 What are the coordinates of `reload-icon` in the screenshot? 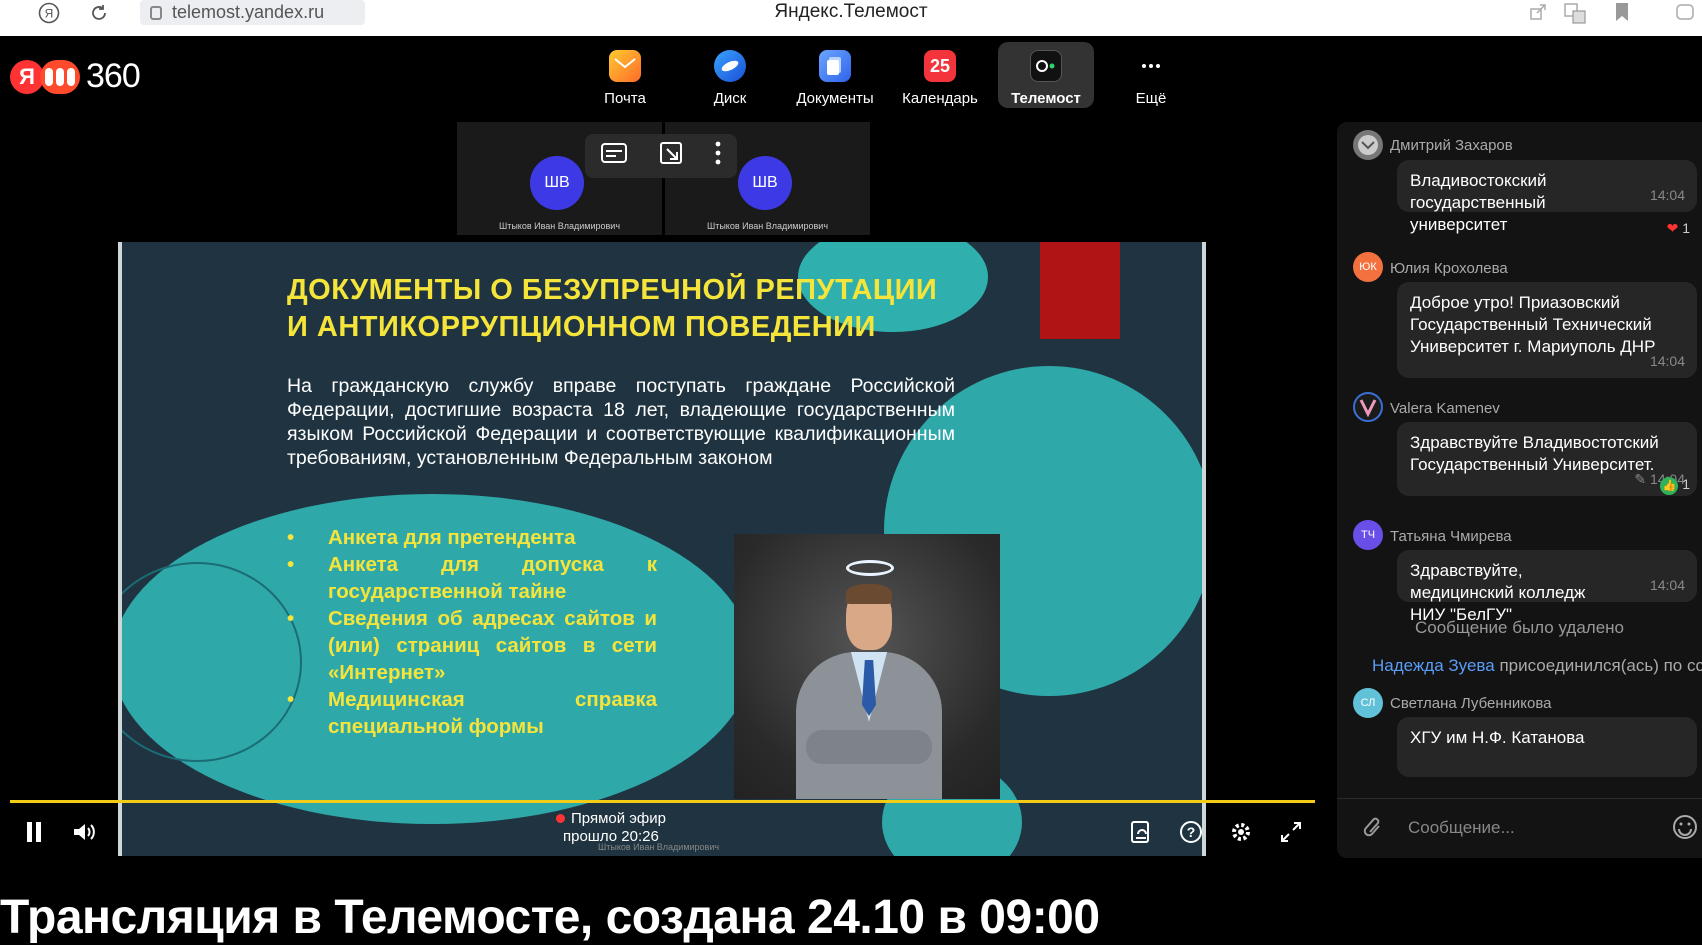 It's located at (99, 13).